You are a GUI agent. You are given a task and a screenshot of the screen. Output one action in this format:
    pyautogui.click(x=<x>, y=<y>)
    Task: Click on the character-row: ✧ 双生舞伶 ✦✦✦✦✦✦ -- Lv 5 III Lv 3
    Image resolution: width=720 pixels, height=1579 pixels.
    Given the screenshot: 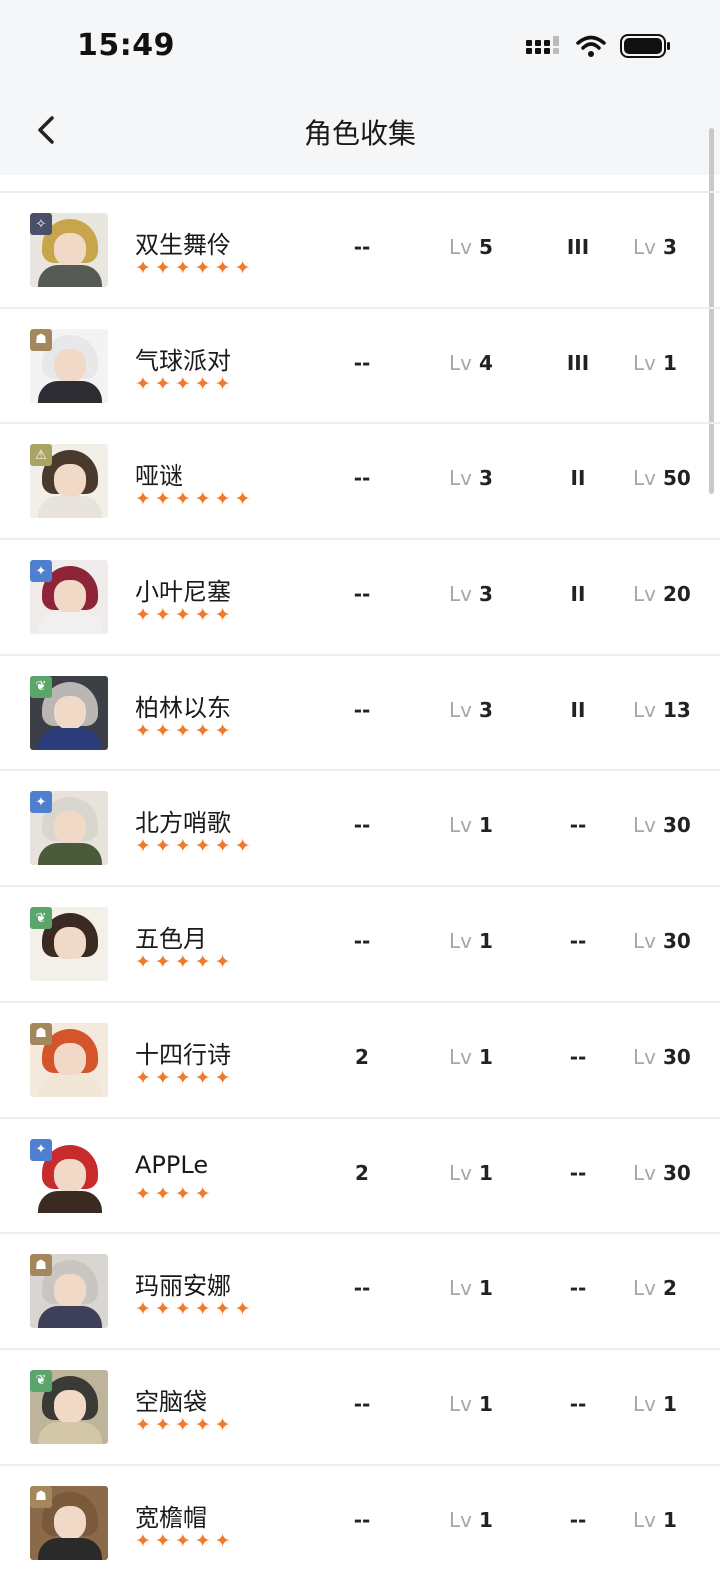 What is the action you would take?
    pyautogui.click(x=360, y=249)
    